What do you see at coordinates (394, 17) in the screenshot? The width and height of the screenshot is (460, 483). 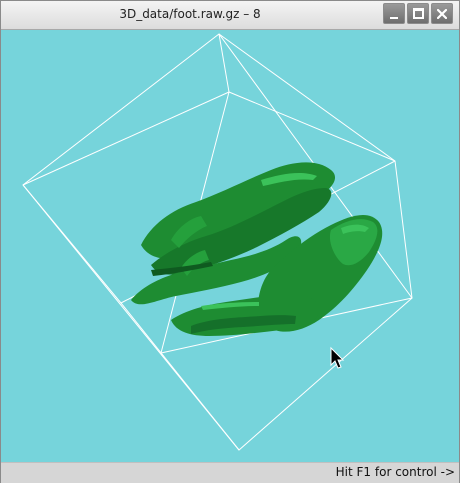 I see `minimize-icon` at bounding box center [394, 17].